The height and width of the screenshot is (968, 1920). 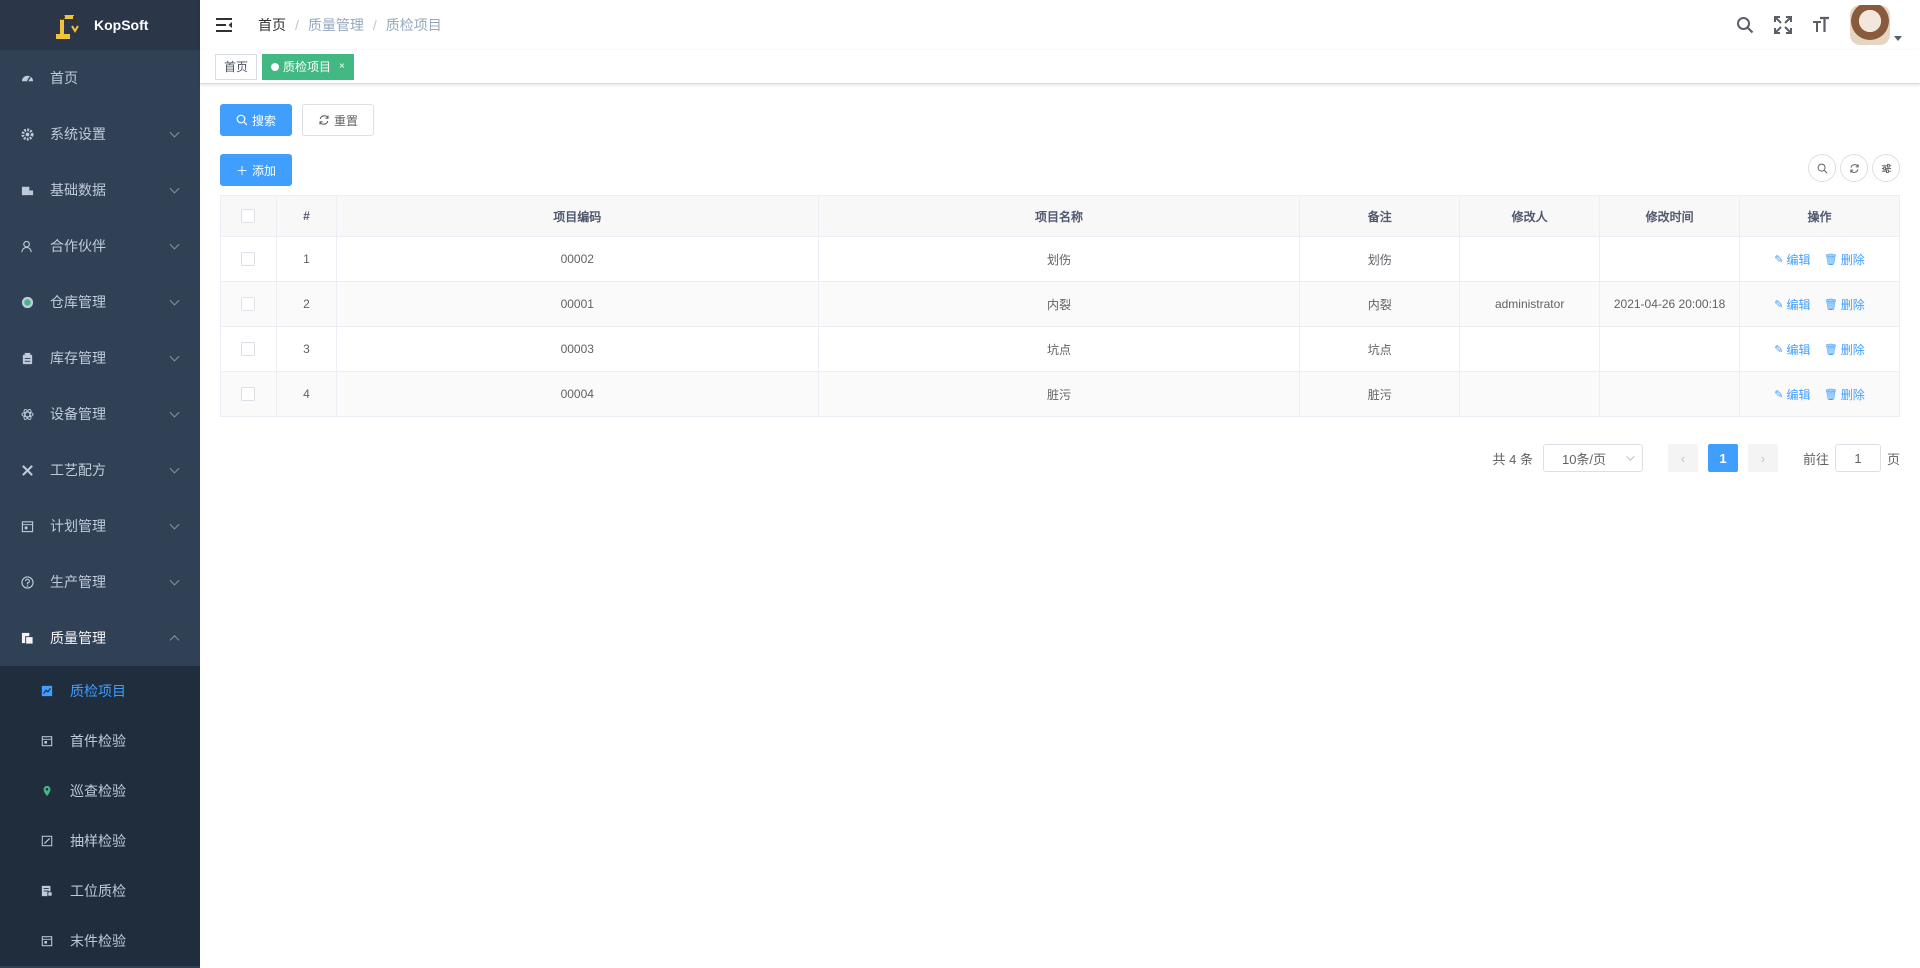 I want to click on select-cell, so click(x=248, y=259).